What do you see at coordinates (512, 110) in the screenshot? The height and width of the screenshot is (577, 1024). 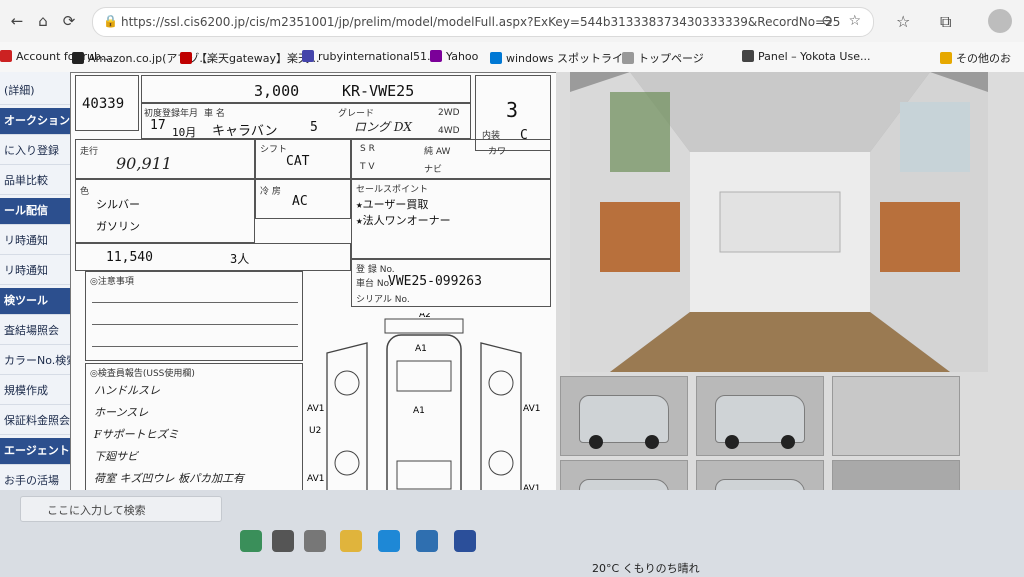 I see `grade-score: 3` at bounding box center [512, 110].